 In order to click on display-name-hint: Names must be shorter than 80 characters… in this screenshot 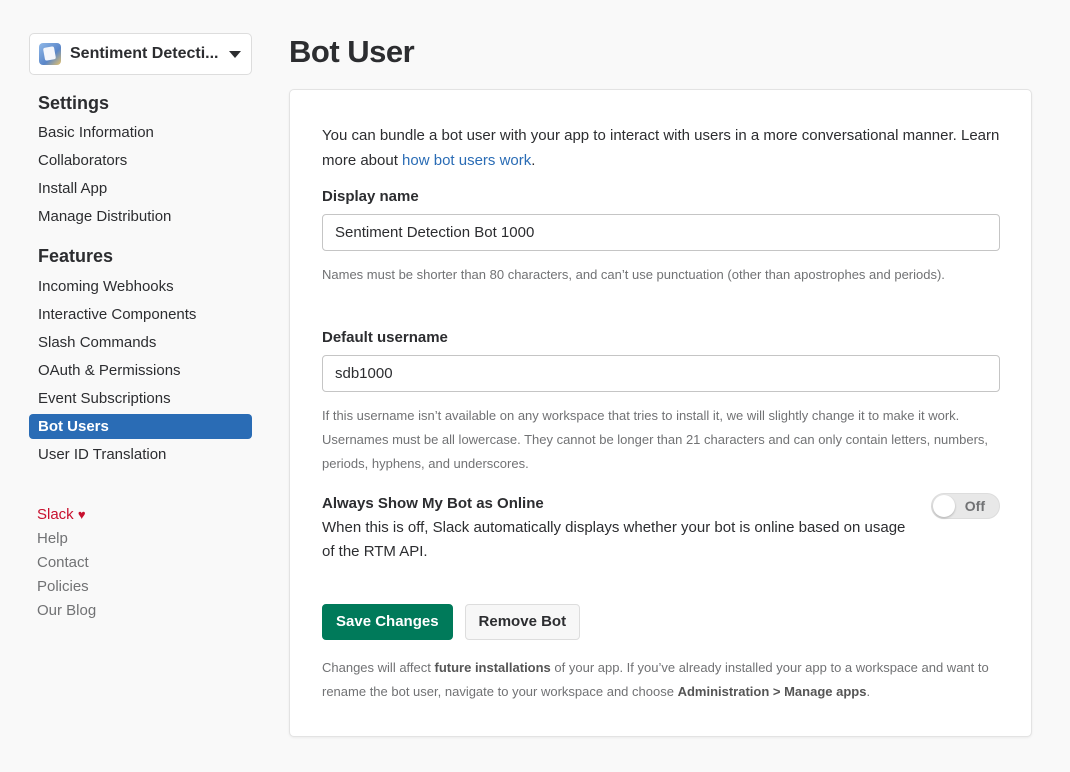, I will do `click(633, 274)`.